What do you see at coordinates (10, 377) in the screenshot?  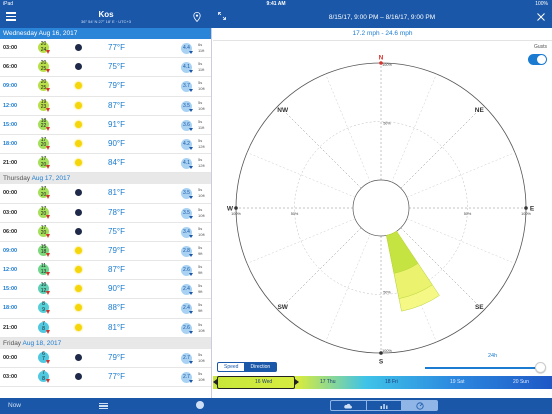 I see `row-time: 03:00` at bounding box center [10, 377].